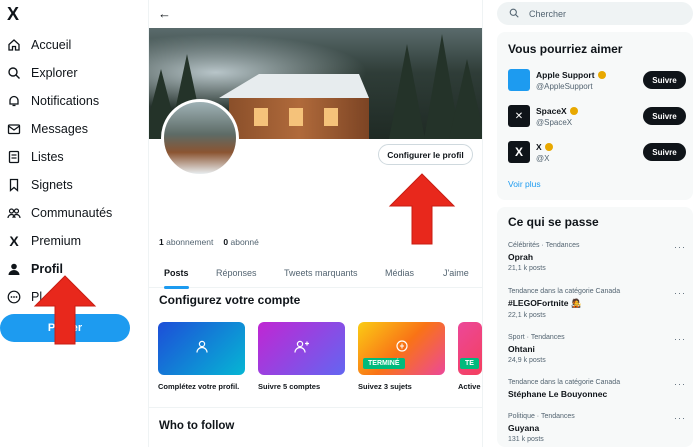  I want to click on trend-meta: Sport · Tendances, so click(536, 337).